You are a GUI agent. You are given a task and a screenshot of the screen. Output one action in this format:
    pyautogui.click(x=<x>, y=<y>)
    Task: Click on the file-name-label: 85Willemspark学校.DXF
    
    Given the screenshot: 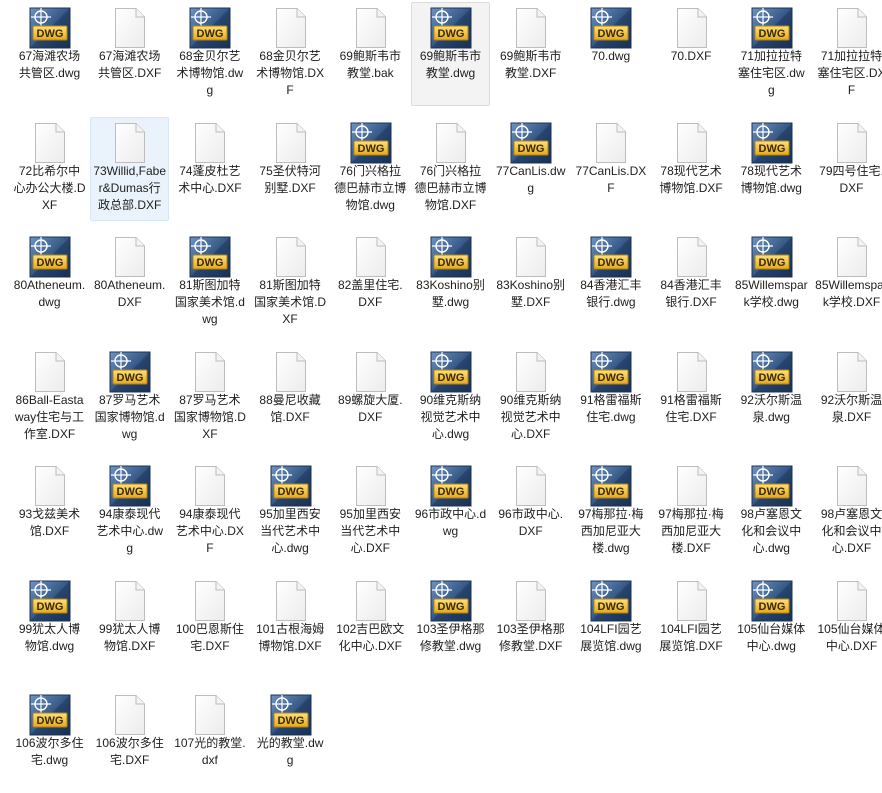 What is the action you would take?
    pyautogui.click(x=848, y=293)
    